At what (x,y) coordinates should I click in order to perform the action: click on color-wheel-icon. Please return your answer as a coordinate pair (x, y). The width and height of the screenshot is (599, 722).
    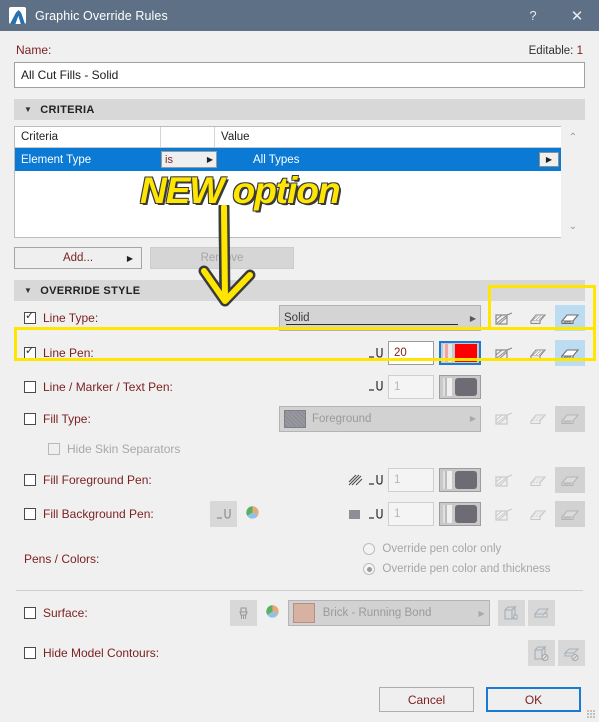
    Looking at the image, I should click on (252, 514).